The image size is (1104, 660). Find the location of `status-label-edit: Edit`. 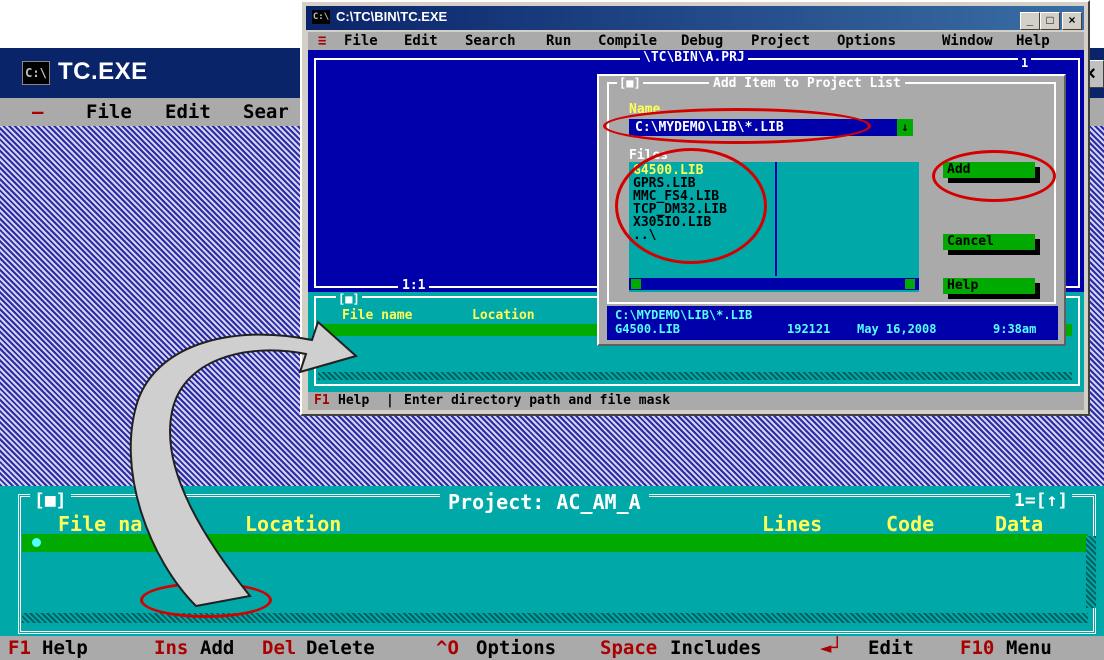

status-label-edit: Edit is located at coordinates (891, 648).